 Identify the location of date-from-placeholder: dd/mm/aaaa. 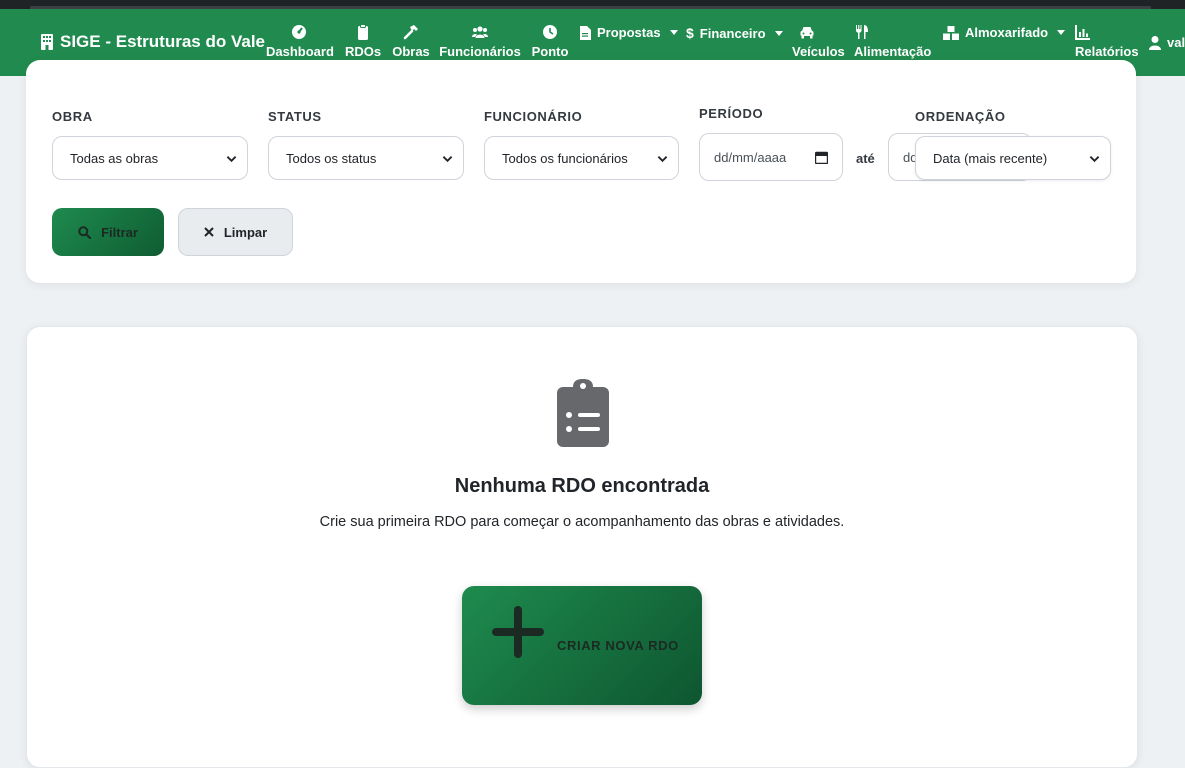
(750, 157).